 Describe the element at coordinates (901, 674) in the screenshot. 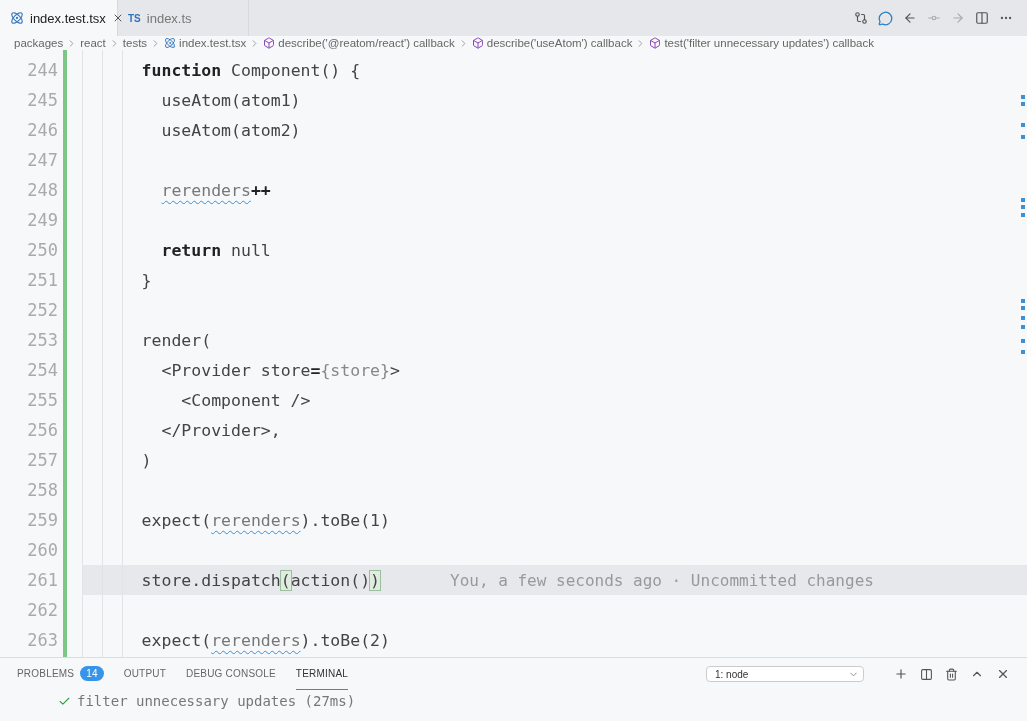

I see `plus-icon` at that location.